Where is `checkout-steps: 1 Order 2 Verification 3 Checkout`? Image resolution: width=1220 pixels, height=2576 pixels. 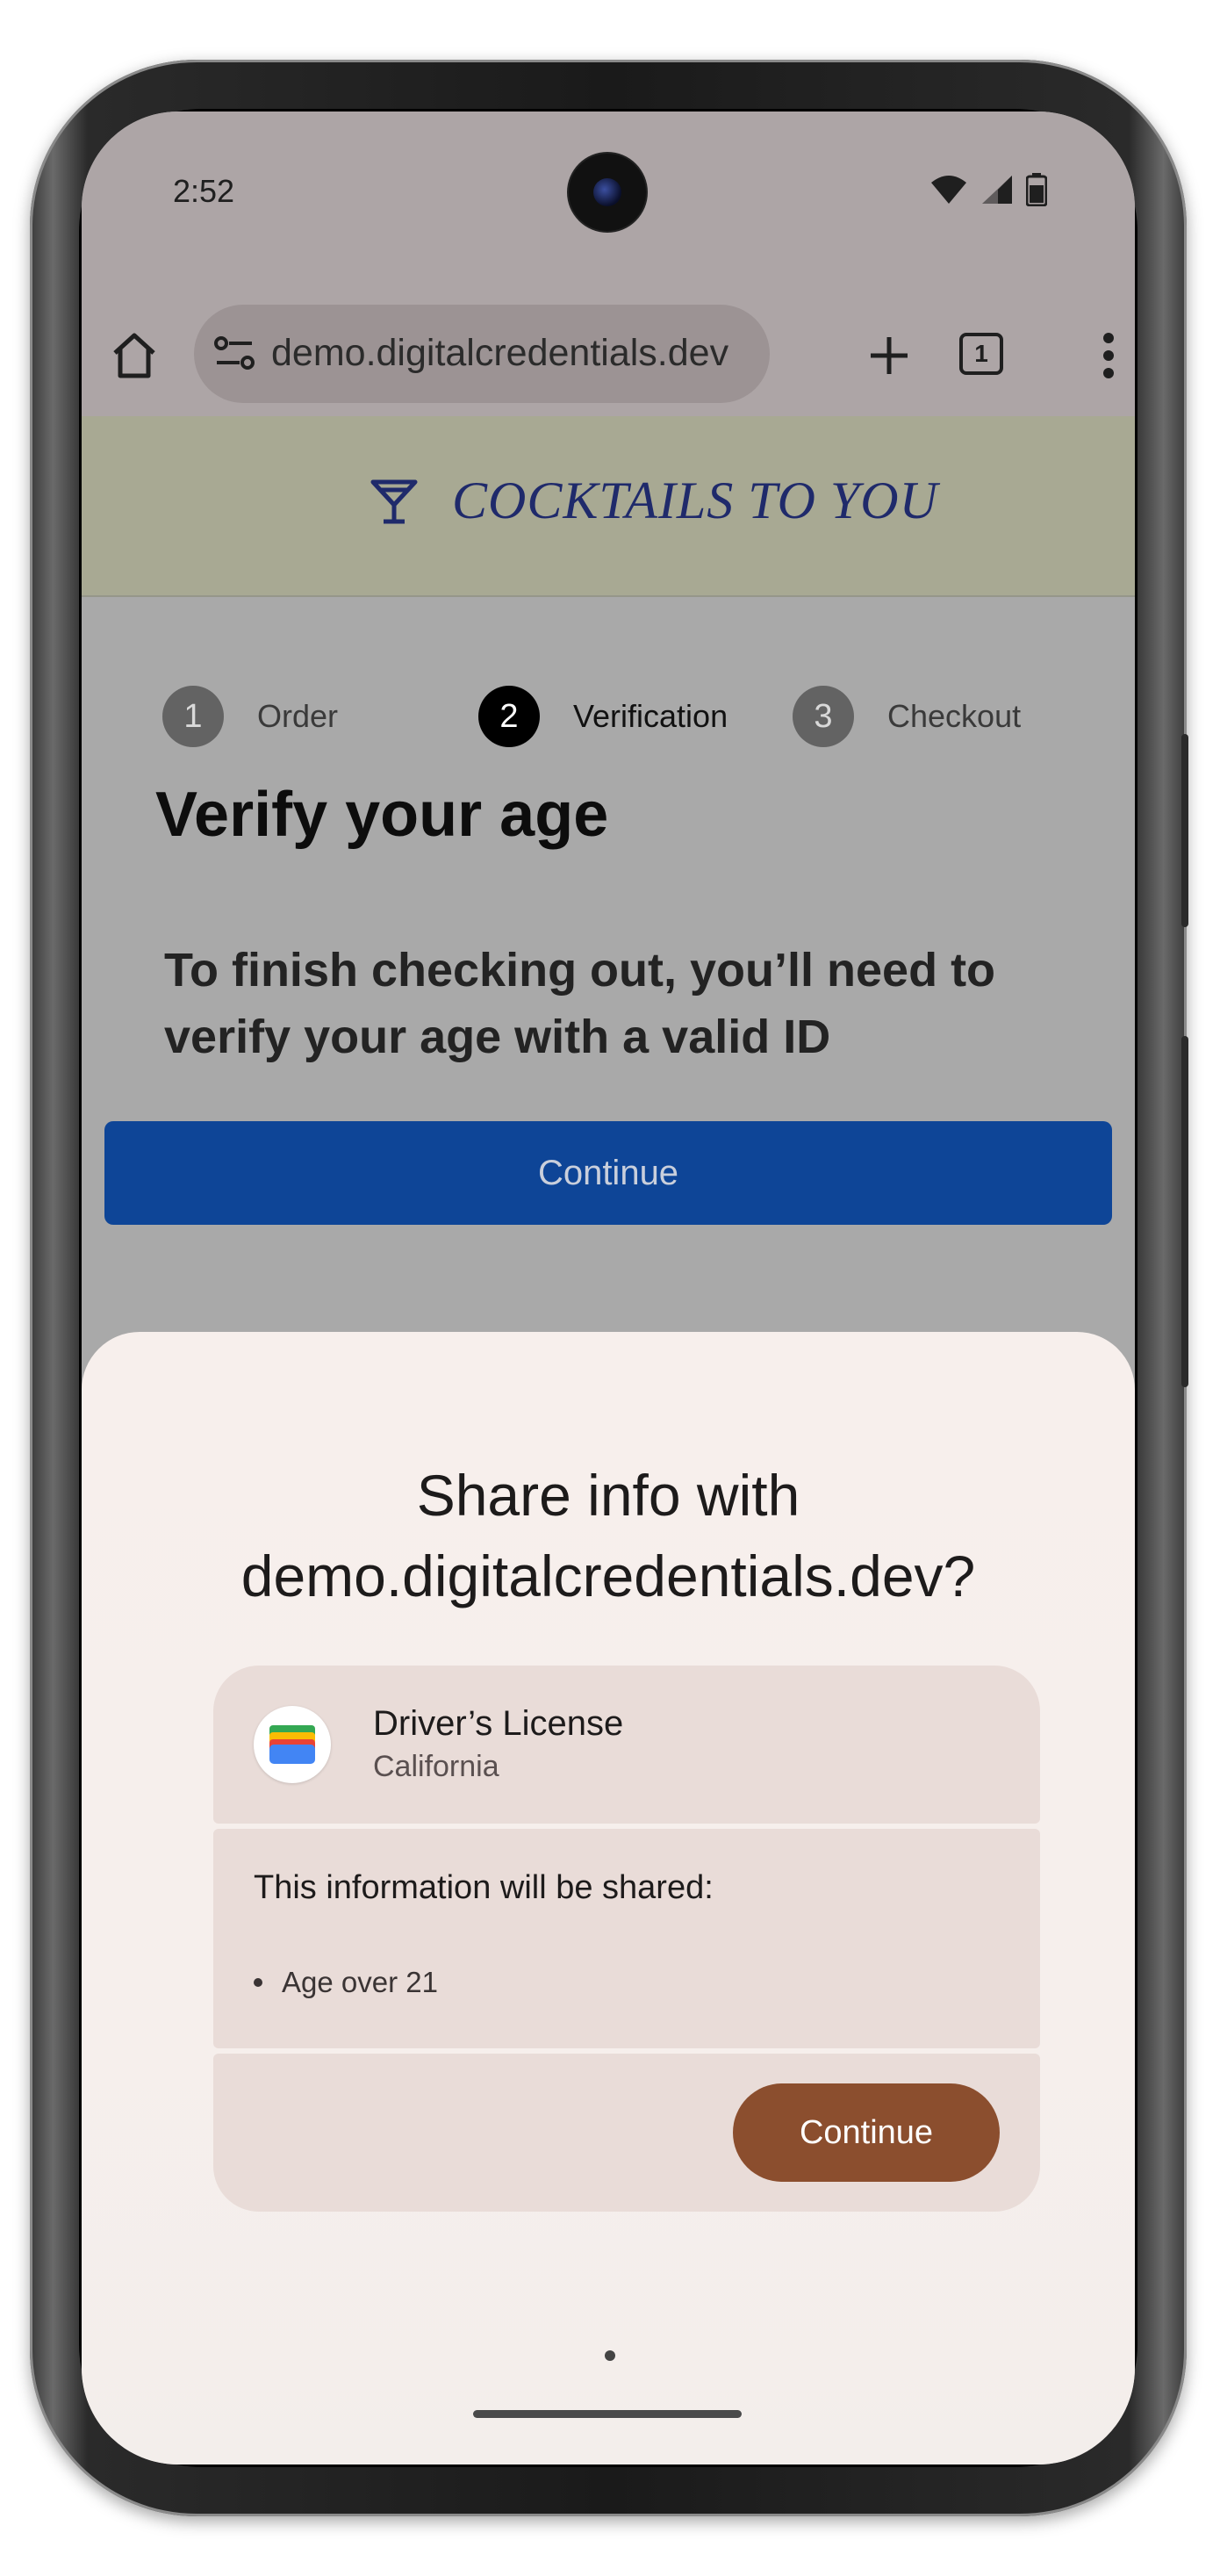
checkout-steps: 1 Order 2 Verification 3 Checkout is located at coordinates (608, 721).